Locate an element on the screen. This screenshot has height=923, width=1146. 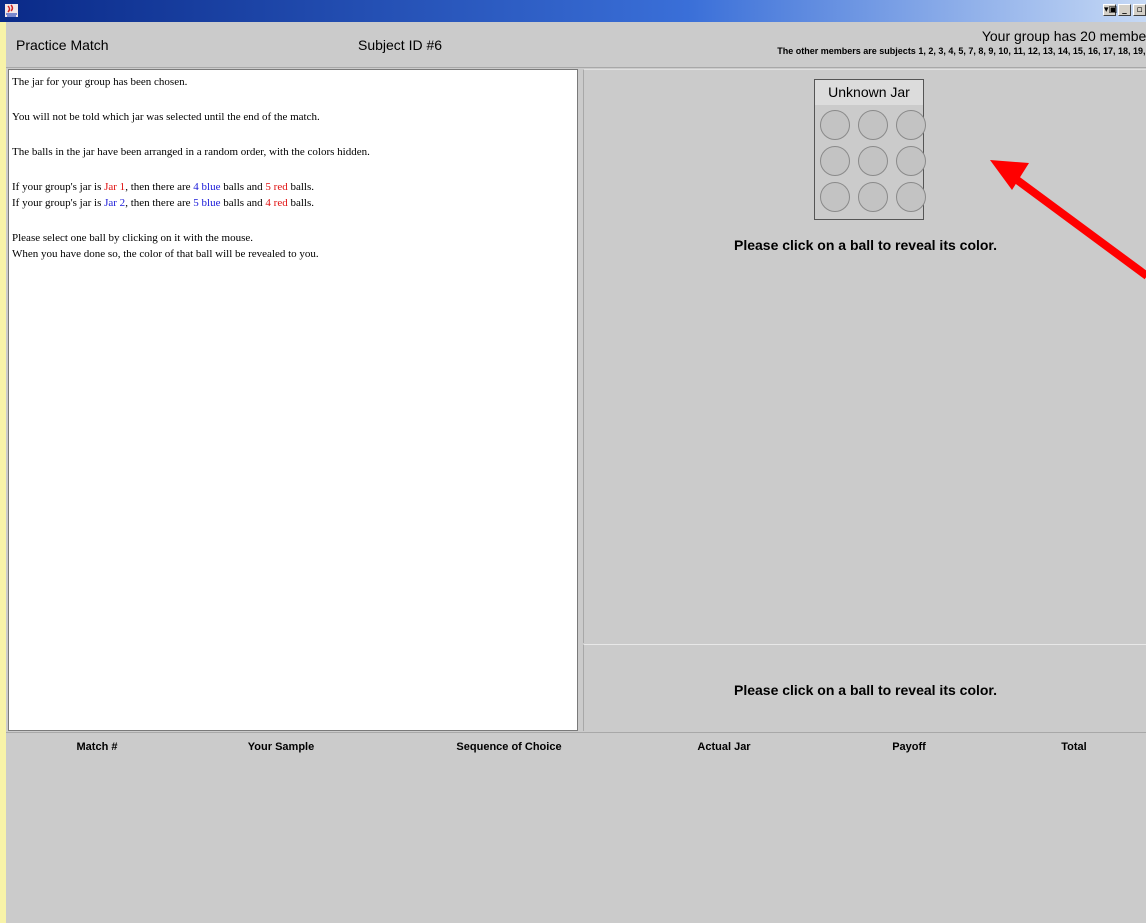
instruction-text: The jar for your group has been chosen. is located at coordinates (100, 82).